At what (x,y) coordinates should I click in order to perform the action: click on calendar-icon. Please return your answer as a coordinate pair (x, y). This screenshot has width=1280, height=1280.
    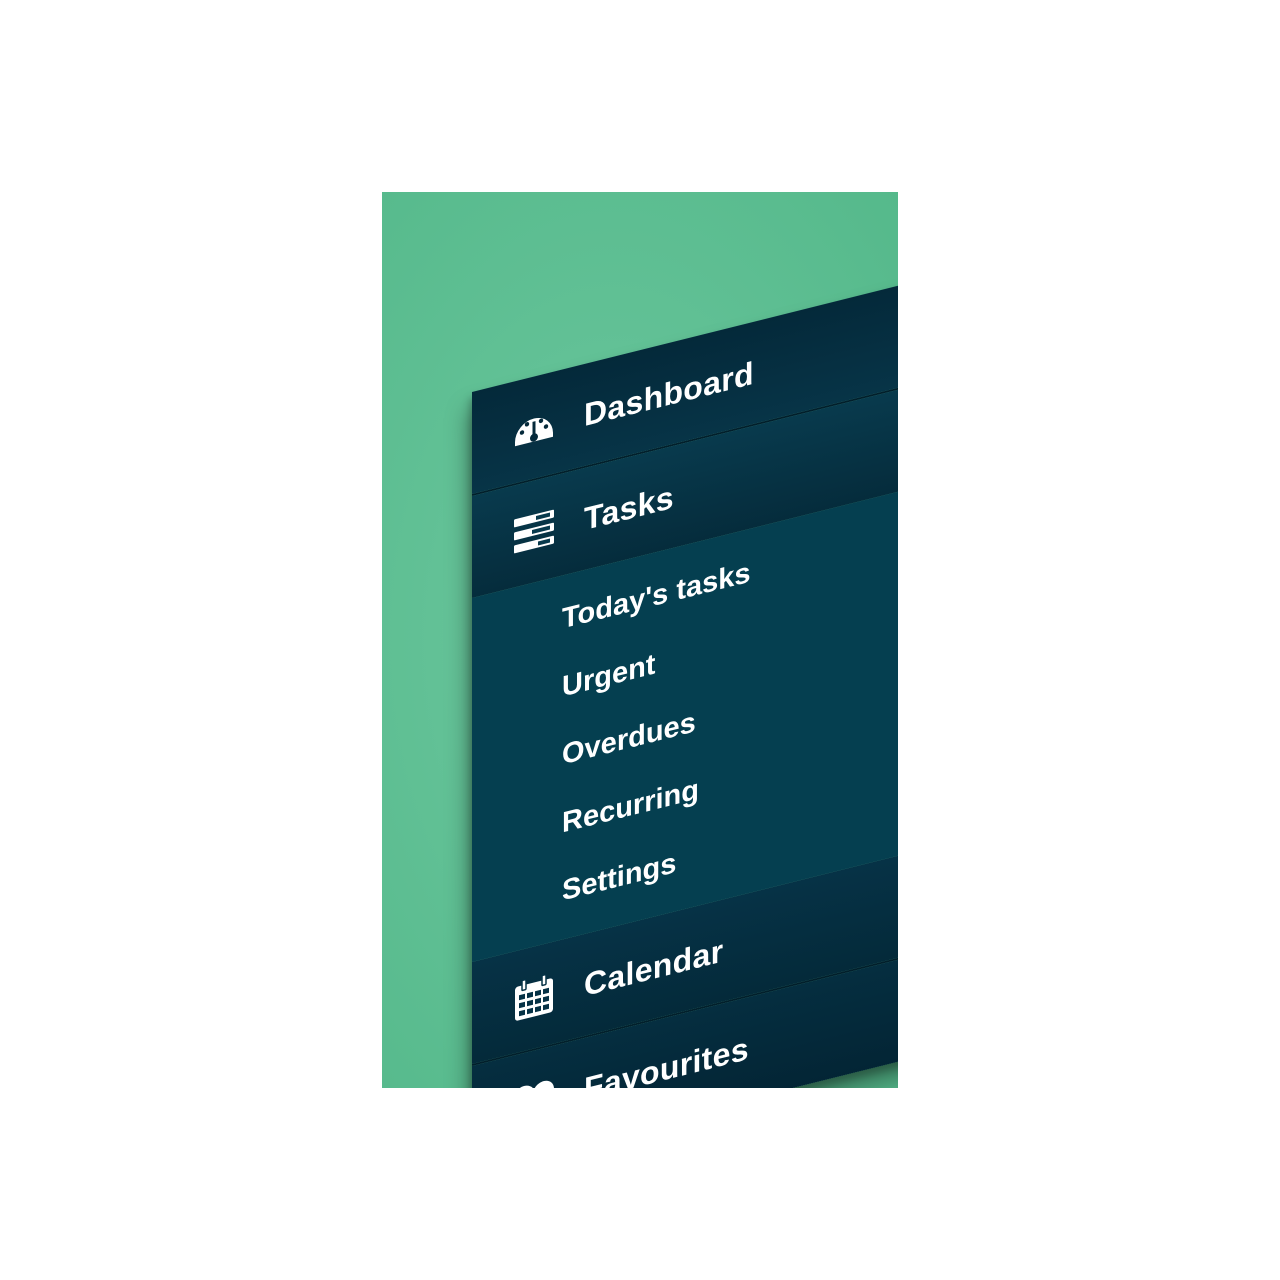
    Looking at the image, I should click on (534, 997).